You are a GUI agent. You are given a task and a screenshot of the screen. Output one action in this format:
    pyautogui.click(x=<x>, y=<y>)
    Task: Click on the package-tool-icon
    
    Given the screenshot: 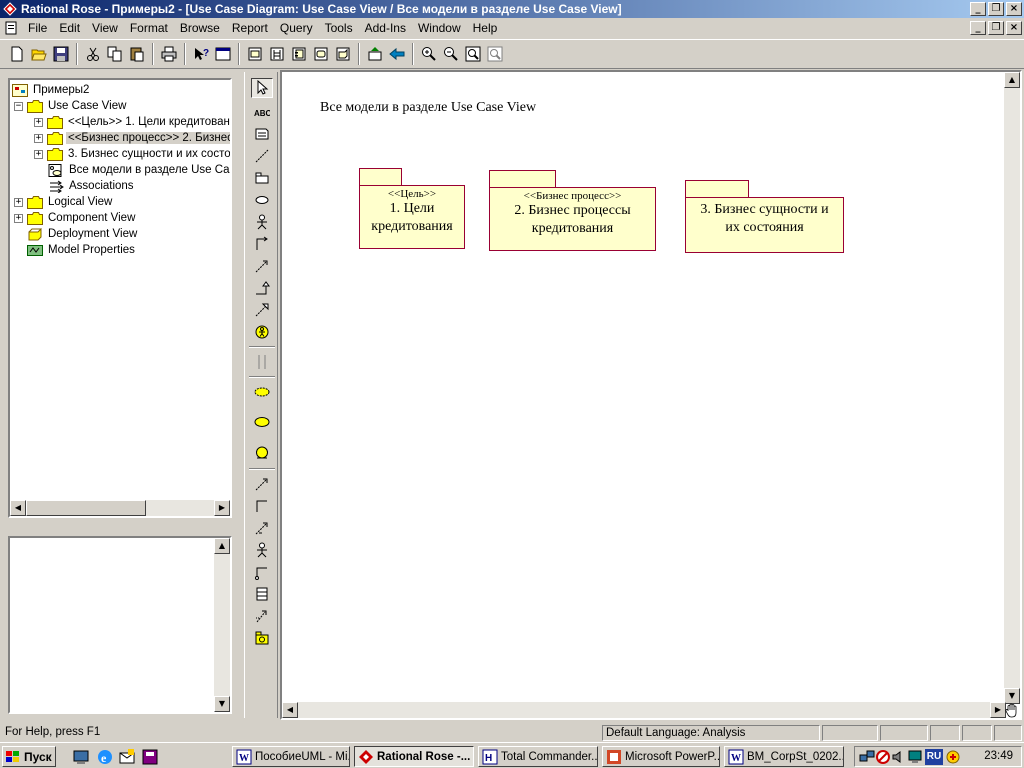 What is the action you would take?
    pyautogui.click(x=262, y=178)
    